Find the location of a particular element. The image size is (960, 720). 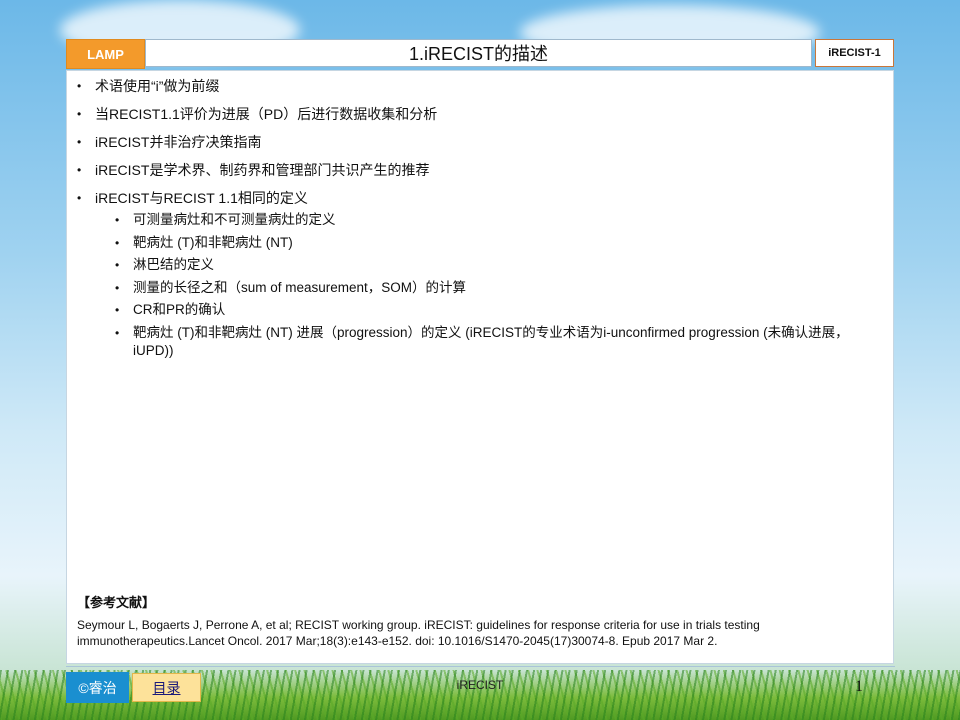

sub-bullet-item: 淋巴结的定义 is located at coordinates (501, 265).